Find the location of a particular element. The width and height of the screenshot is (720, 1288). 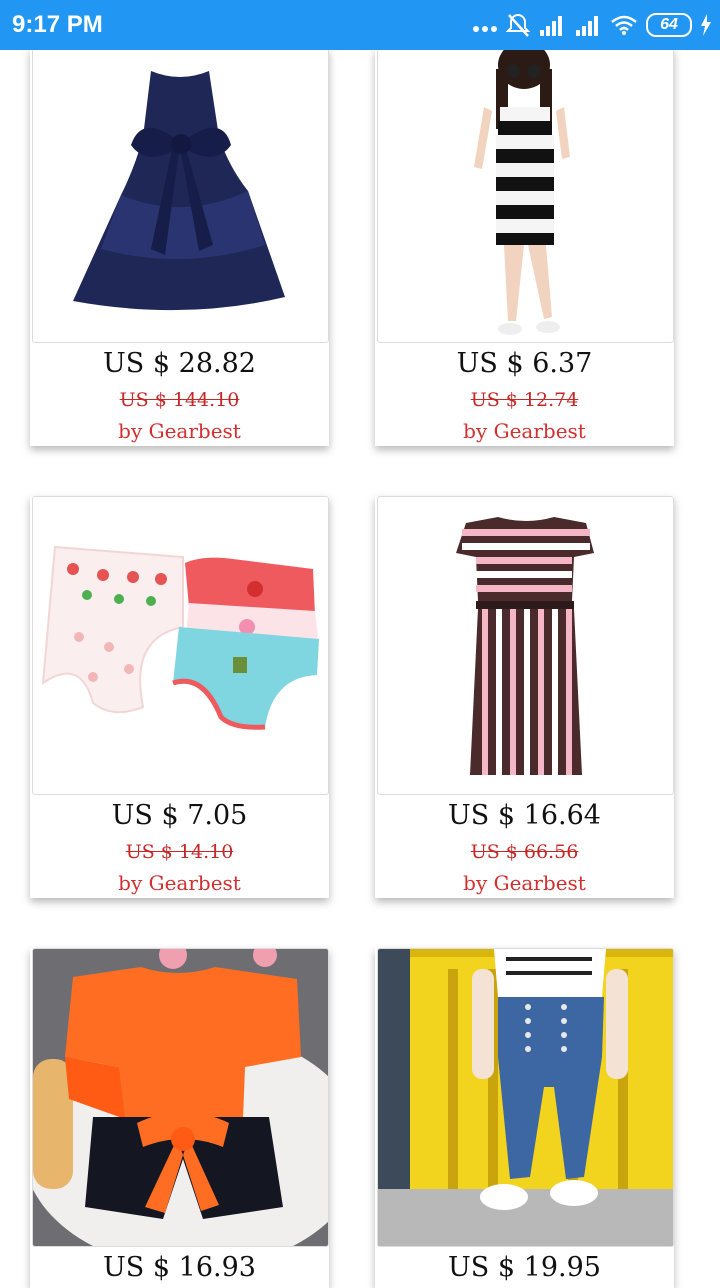

product-card: US $ 16.64 US $ 66.56 by Gearbest is located at coordinates (524, 697).